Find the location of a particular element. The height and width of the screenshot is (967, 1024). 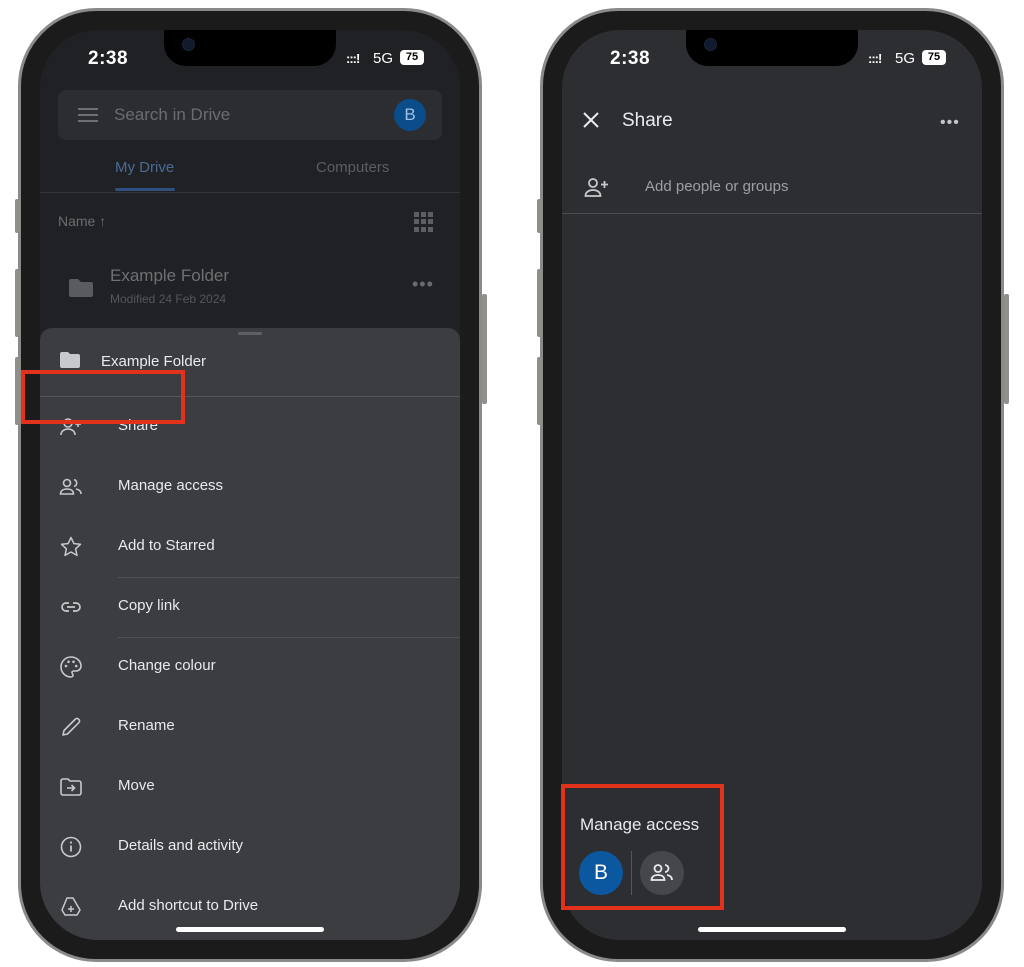

person-add-icon is located at coordinates (596, 187).